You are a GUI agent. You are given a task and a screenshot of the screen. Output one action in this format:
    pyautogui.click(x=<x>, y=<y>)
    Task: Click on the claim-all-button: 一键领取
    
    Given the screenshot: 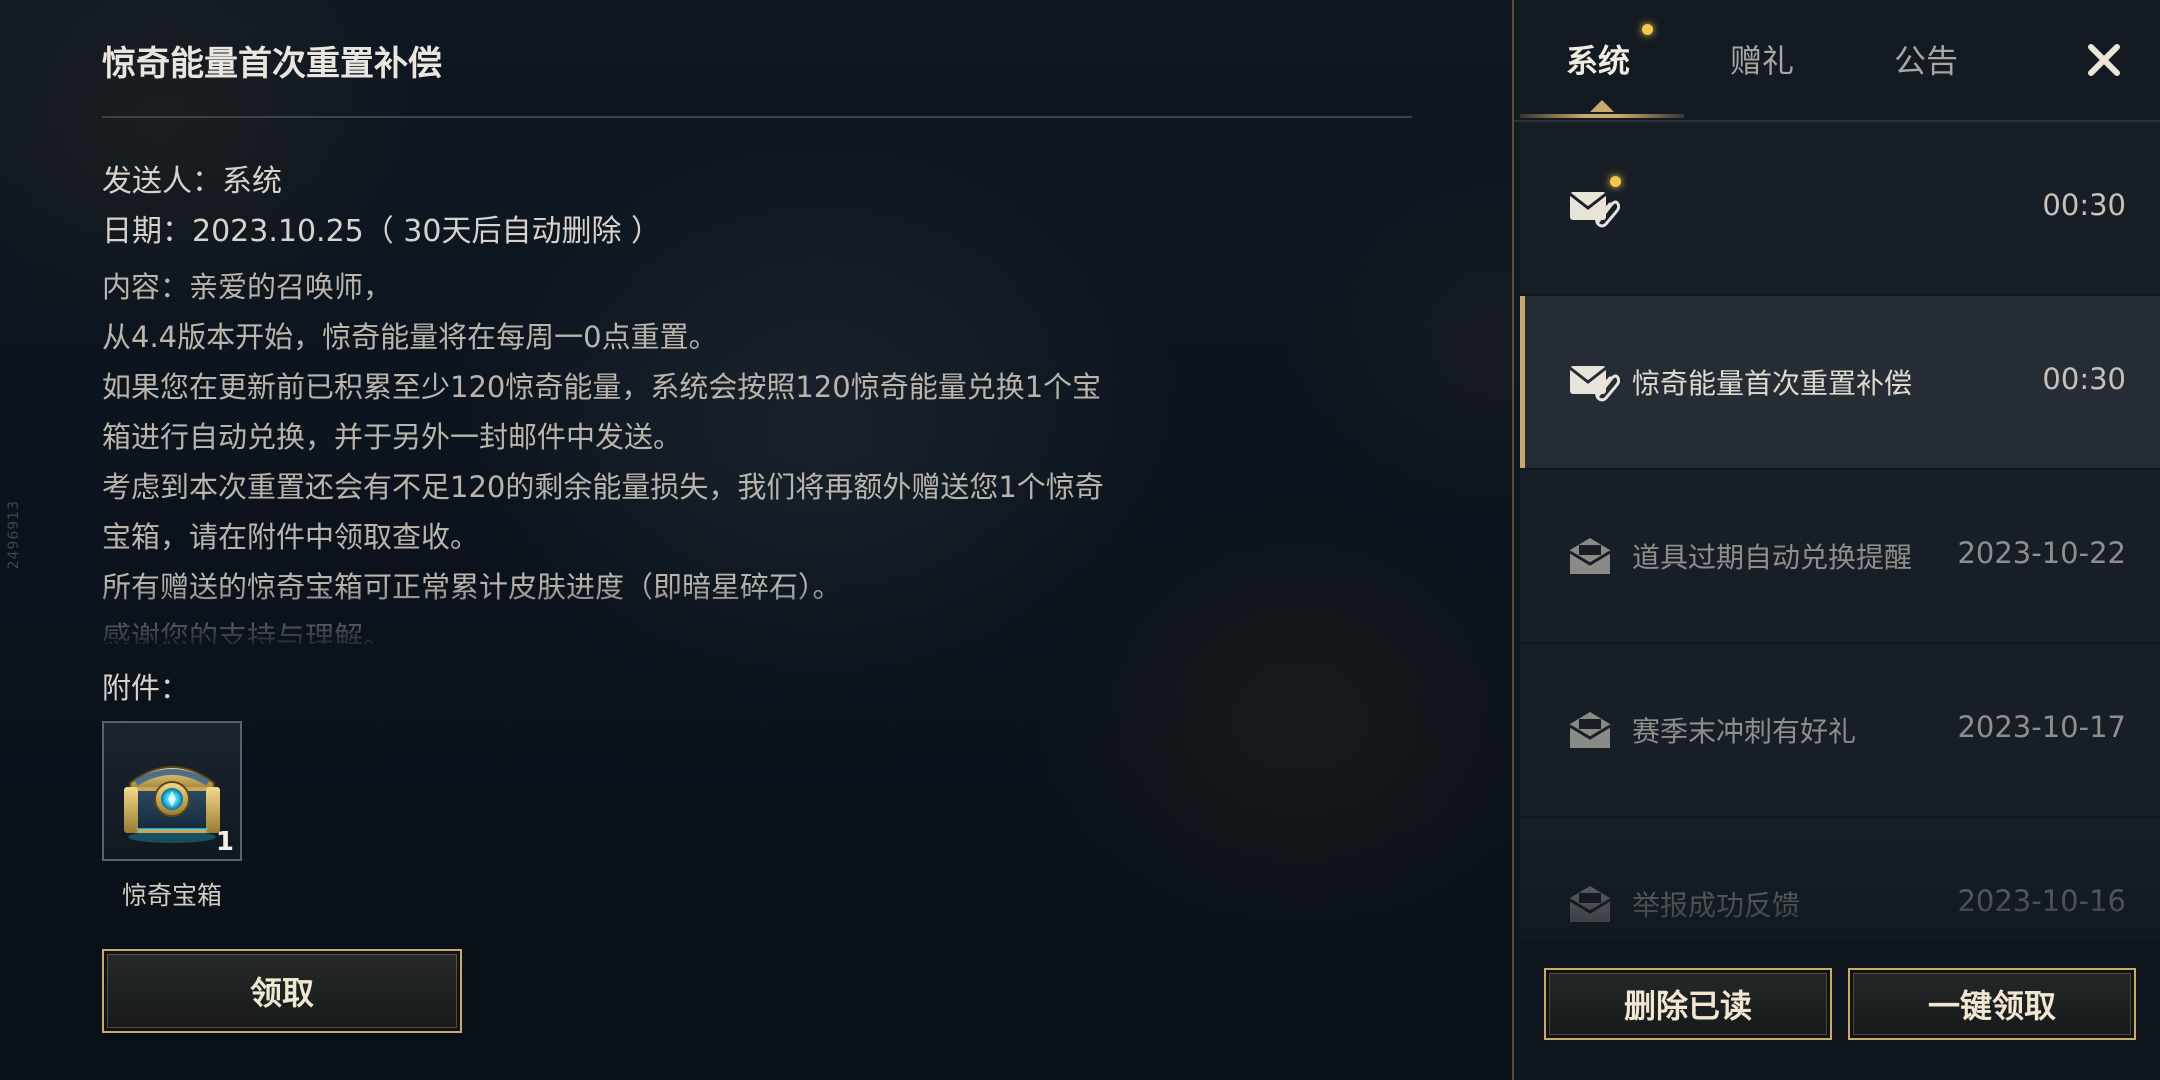 What is the action you would take?
    pyautogui.click(x=1992, y=1004)
    